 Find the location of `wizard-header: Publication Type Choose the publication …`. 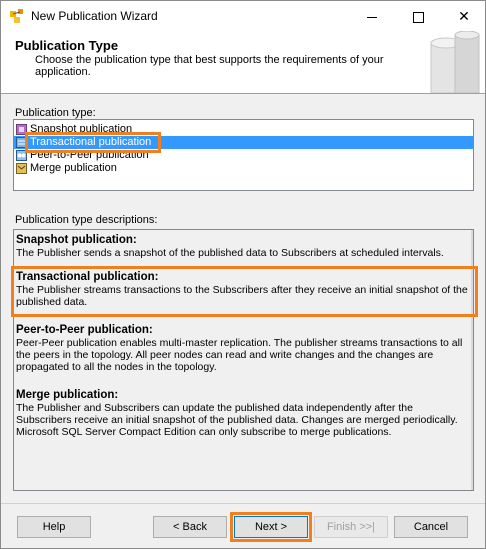

wizard-header: Publication Type Choose the publication … is located at coordinates (243, 62).